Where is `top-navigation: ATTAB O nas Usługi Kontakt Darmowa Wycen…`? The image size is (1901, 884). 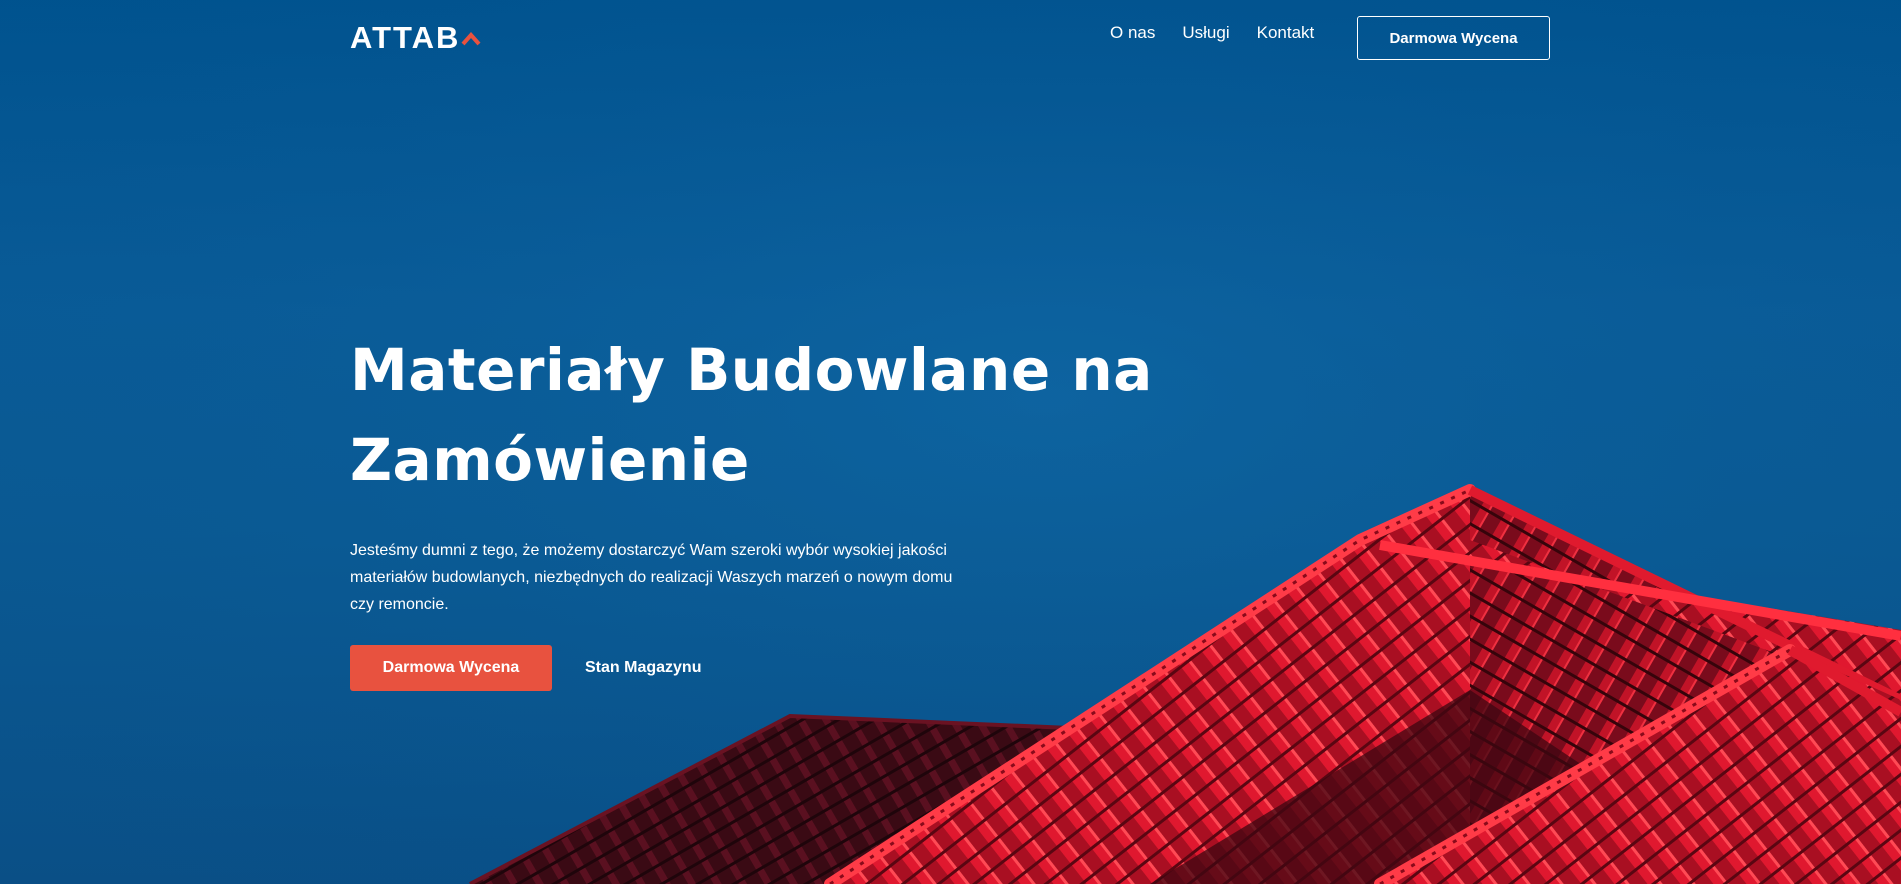
top-navigation: ATTAB O nas Usługi Kontakt Darmowa Wycen… is located at coordinates (950, 38).